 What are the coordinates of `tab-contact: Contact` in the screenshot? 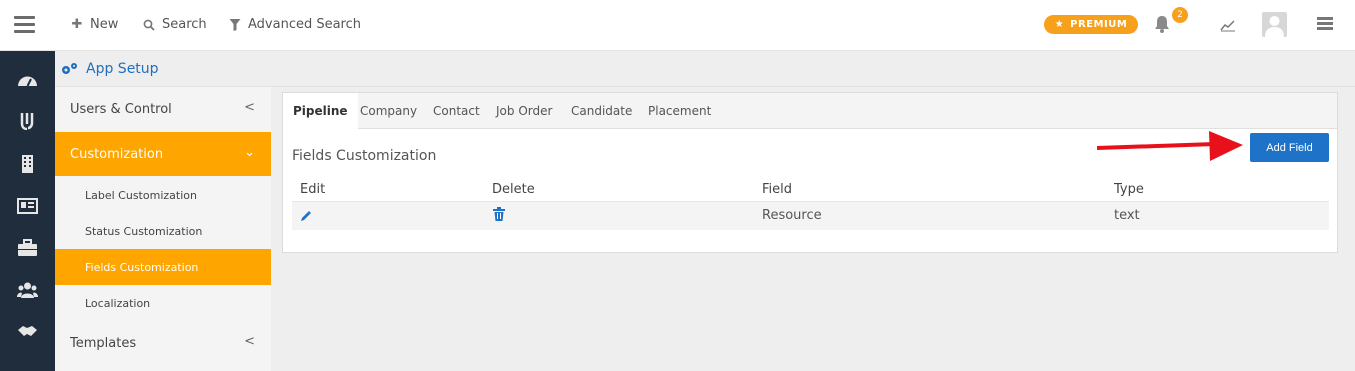 It's located at (456, 111).